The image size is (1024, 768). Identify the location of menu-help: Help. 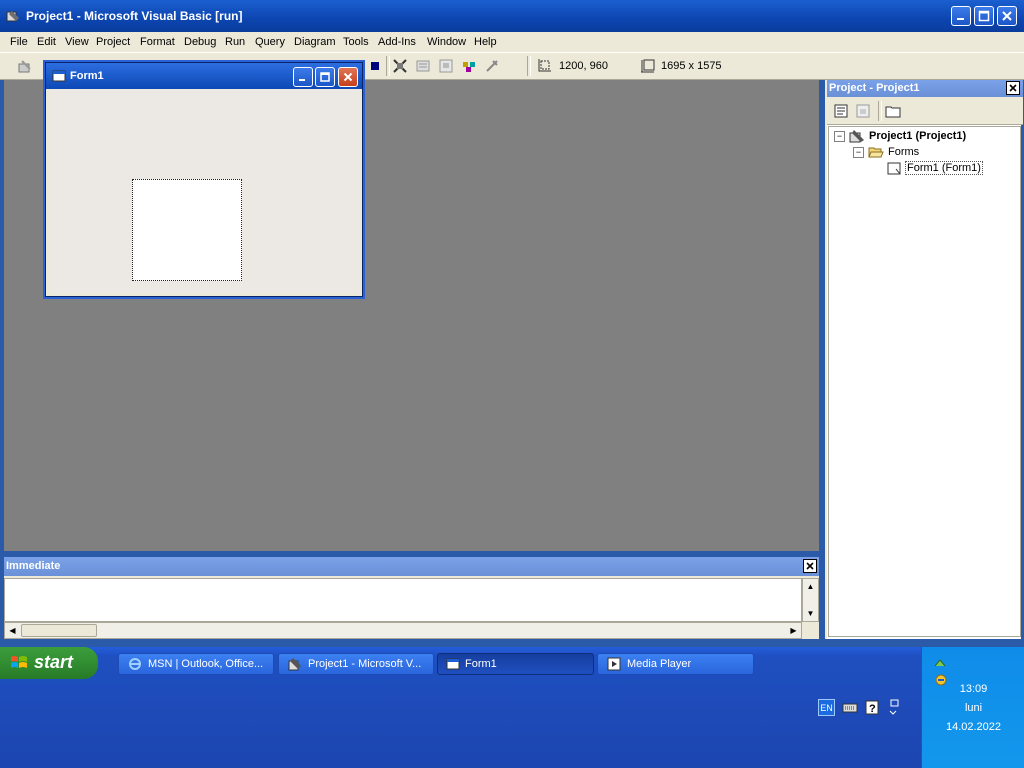
(485, 42).